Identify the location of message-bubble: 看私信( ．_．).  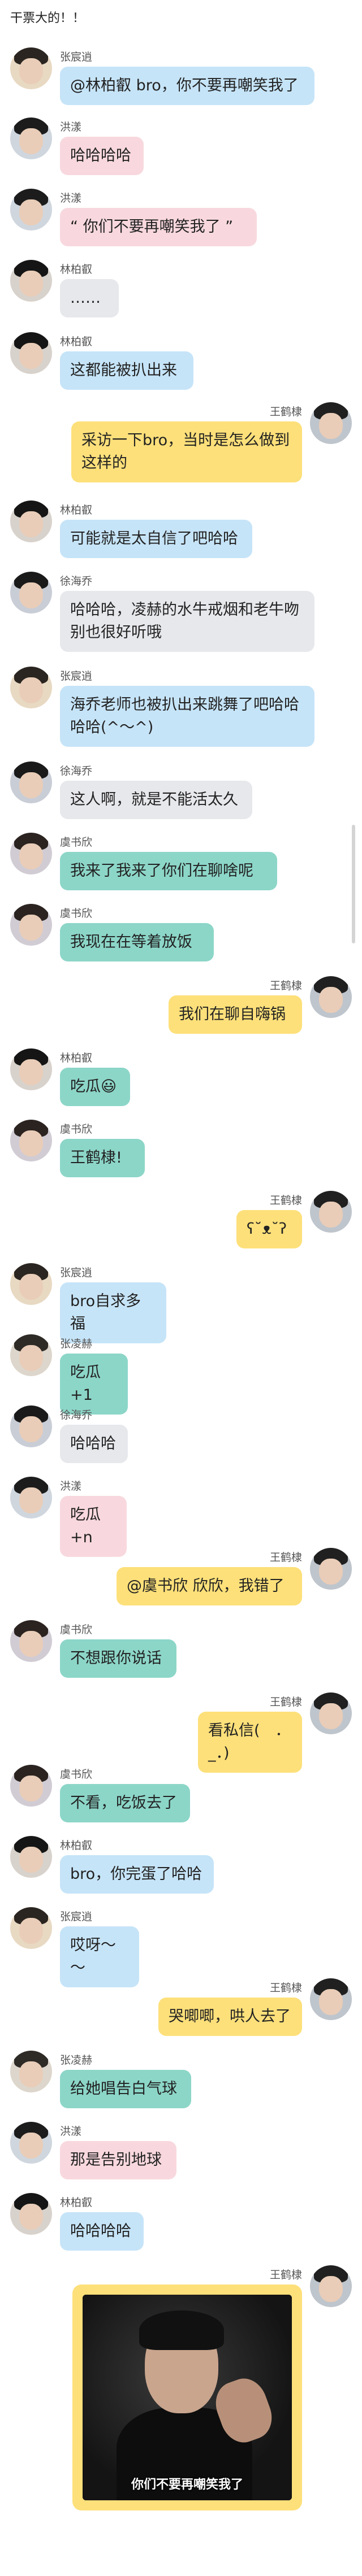
(250, 1742).